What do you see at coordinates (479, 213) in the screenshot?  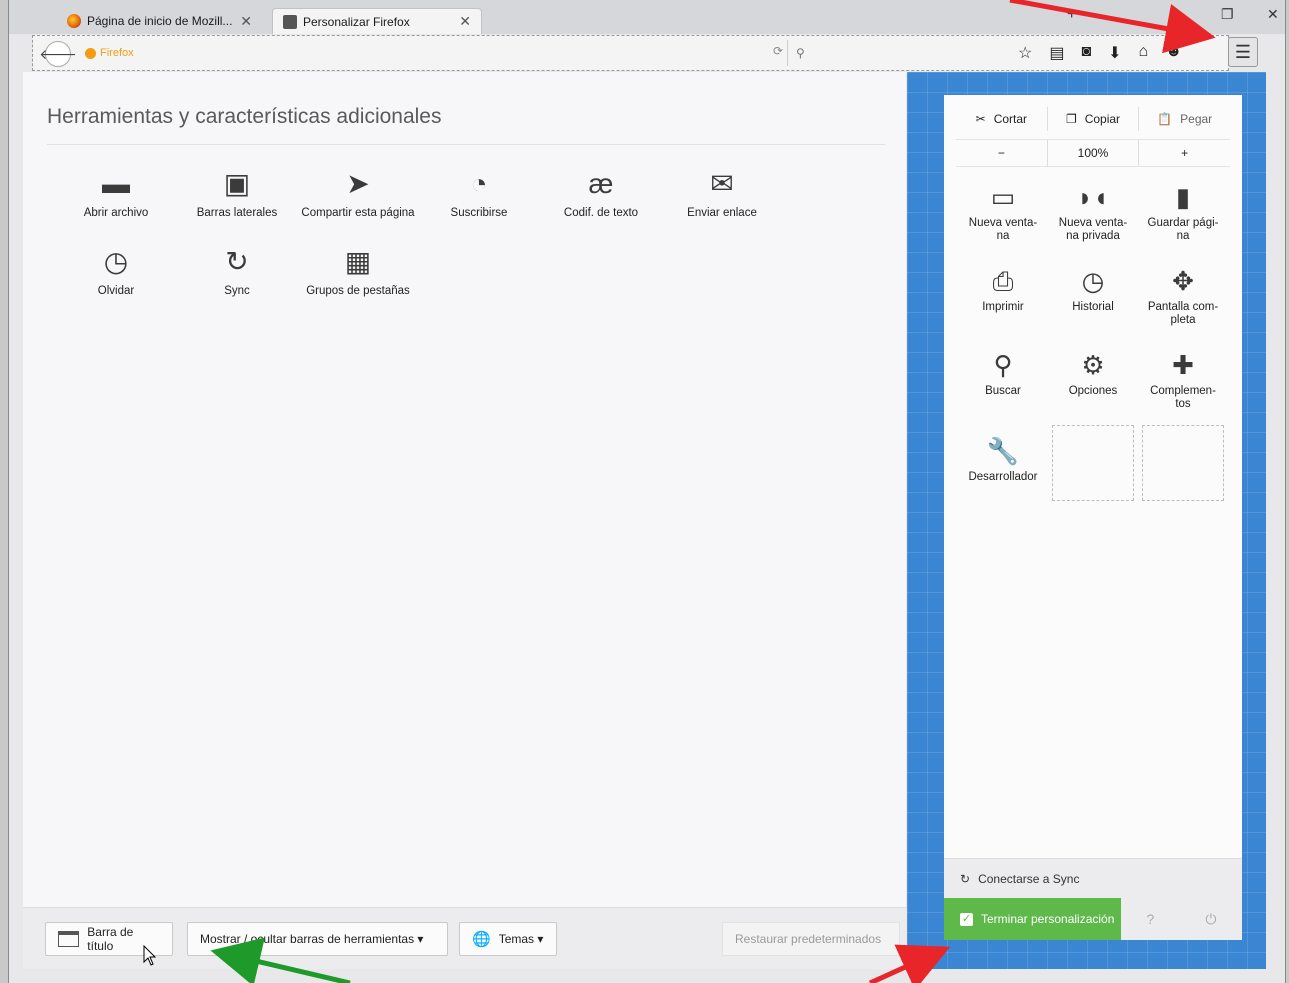 I see `palette-item-label: Suscribirse` at bounding box center [479, 213].